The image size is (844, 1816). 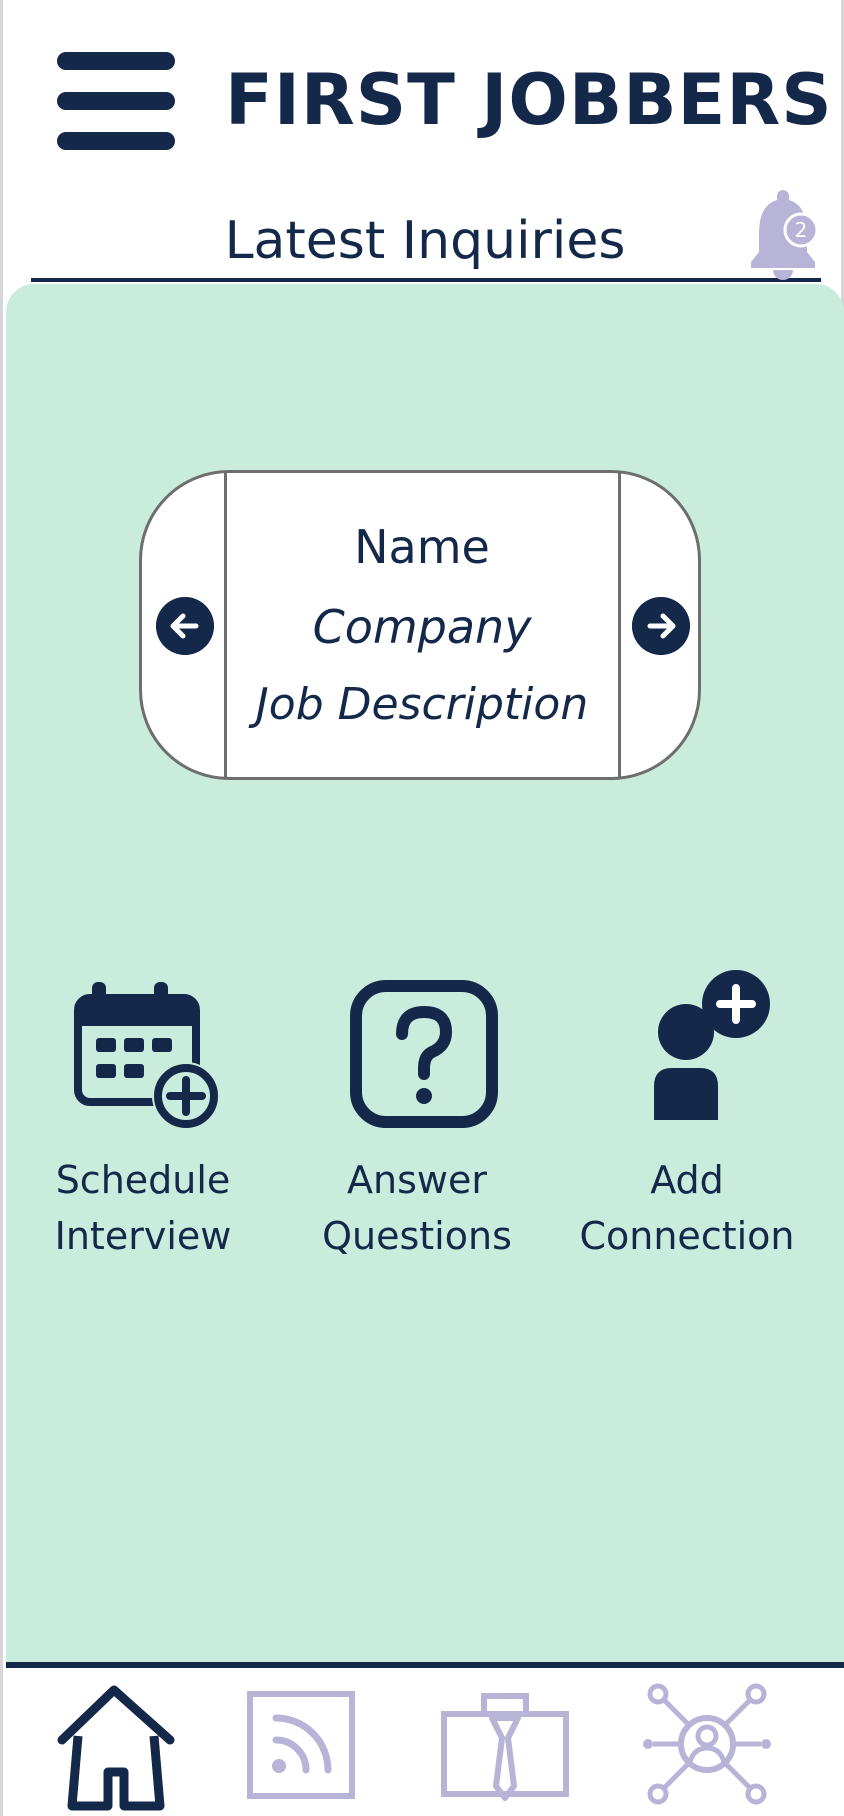 I want to click on action-label-line1: Add, so click(x=687, y=1180).